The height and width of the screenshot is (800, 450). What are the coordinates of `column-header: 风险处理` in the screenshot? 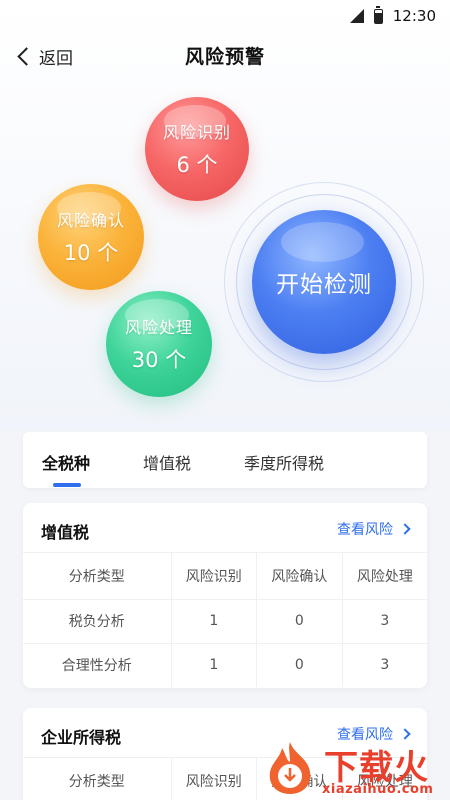 It's located at (384, 576).